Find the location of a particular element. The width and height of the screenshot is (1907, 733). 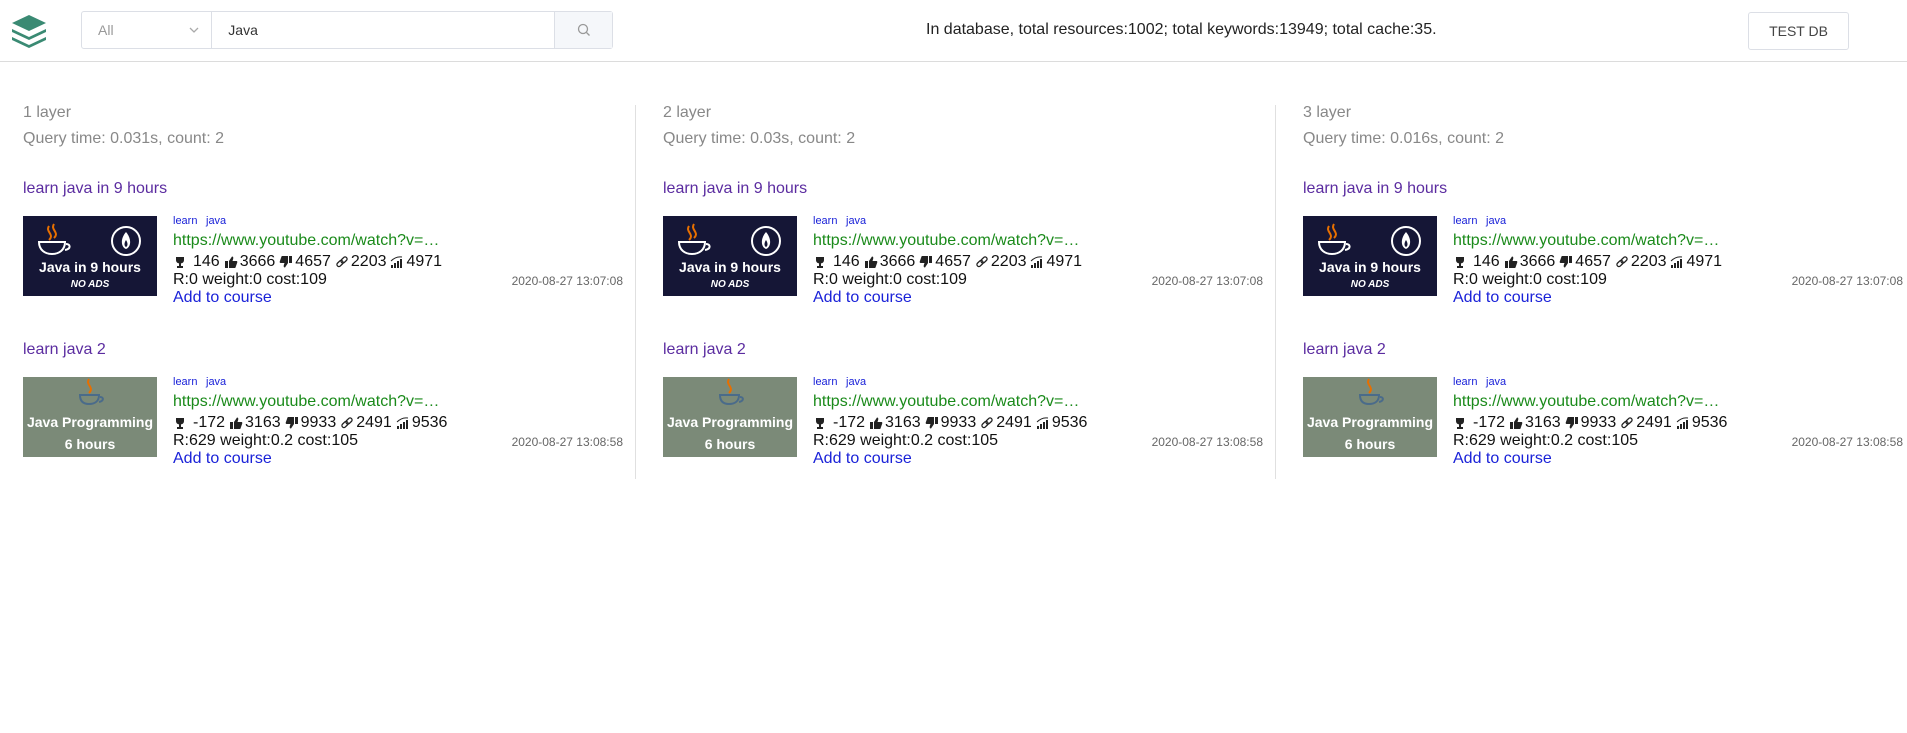

views-metric: 4971 is located at coordinates (1696, 262).